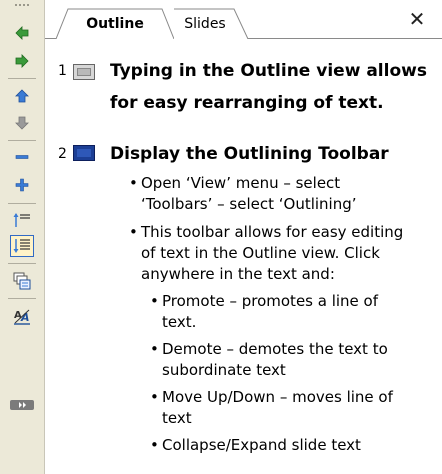 Image resolution: width=442 pixels, height=474 pixels. I want to click on bullet-line: Demote – demotes the text to, so click(275, 349).